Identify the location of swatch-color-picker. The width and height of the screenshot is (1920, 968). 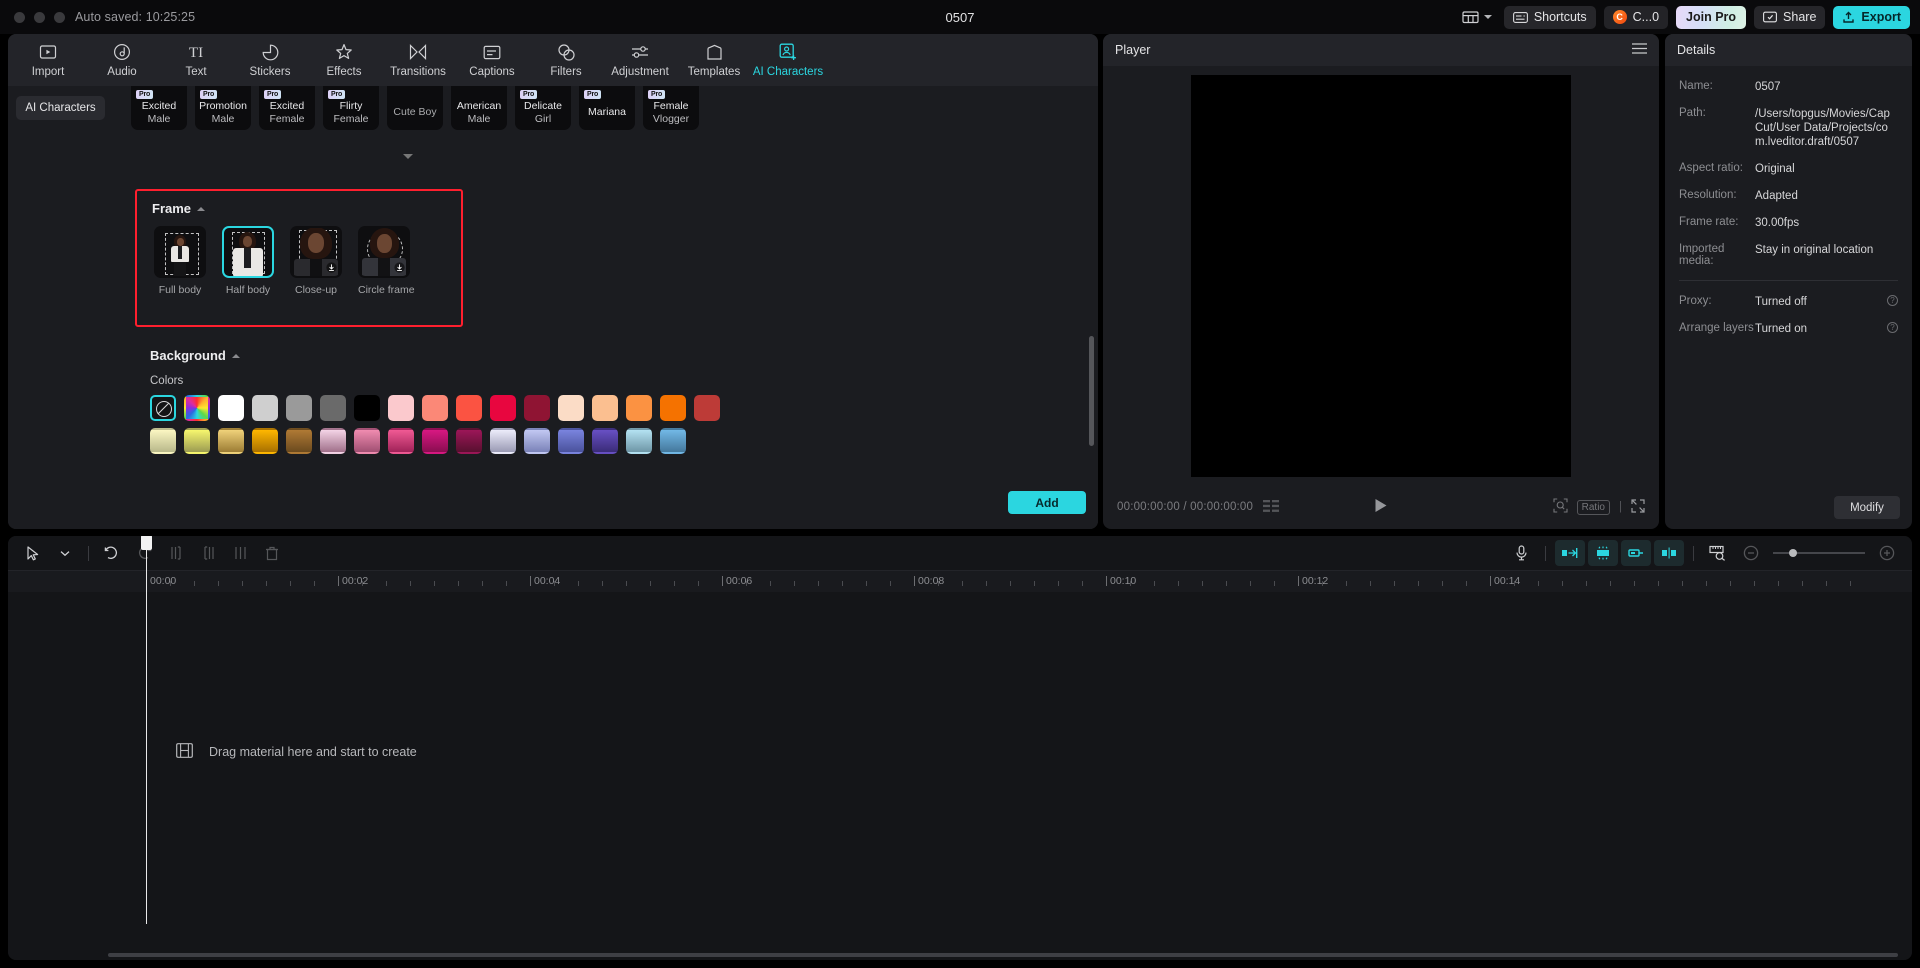
(197, 408).